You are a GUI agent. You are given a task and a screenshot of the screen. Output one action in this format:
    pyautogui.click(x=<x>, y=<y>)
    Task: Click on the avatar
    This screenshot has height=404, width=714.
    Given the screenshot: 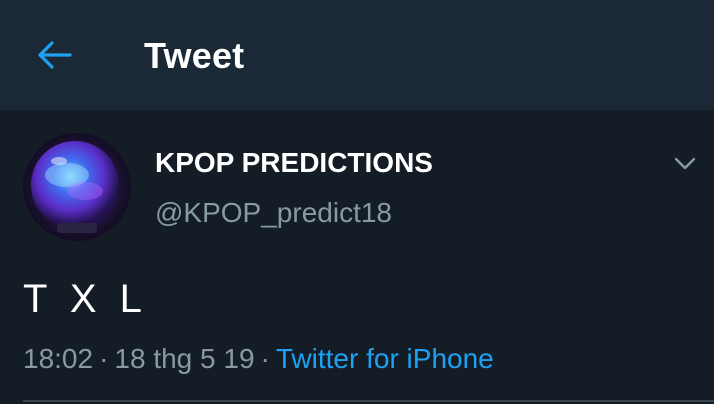 What is the action you would take?
    pyautogui.click(x=77, y=187)
    